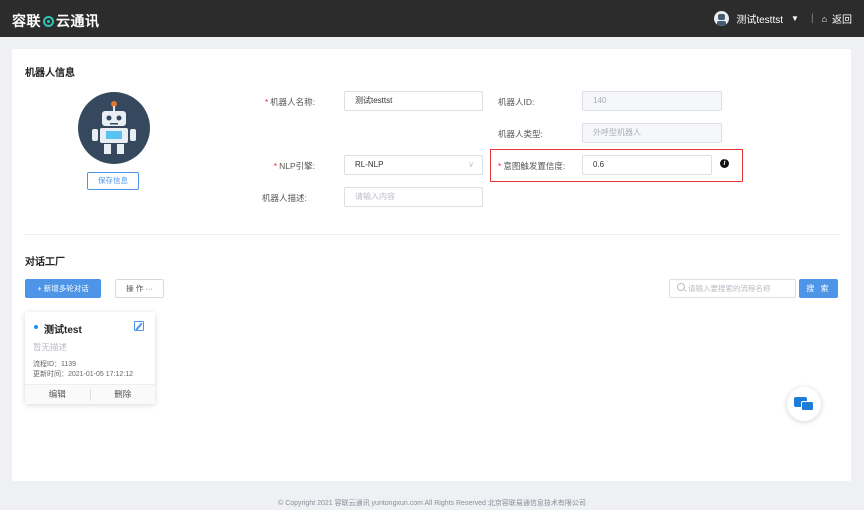 The height and width of the screenshot is (510, 864). I want to click on robot-id-label: 机器人ID:, so click(516, 102).